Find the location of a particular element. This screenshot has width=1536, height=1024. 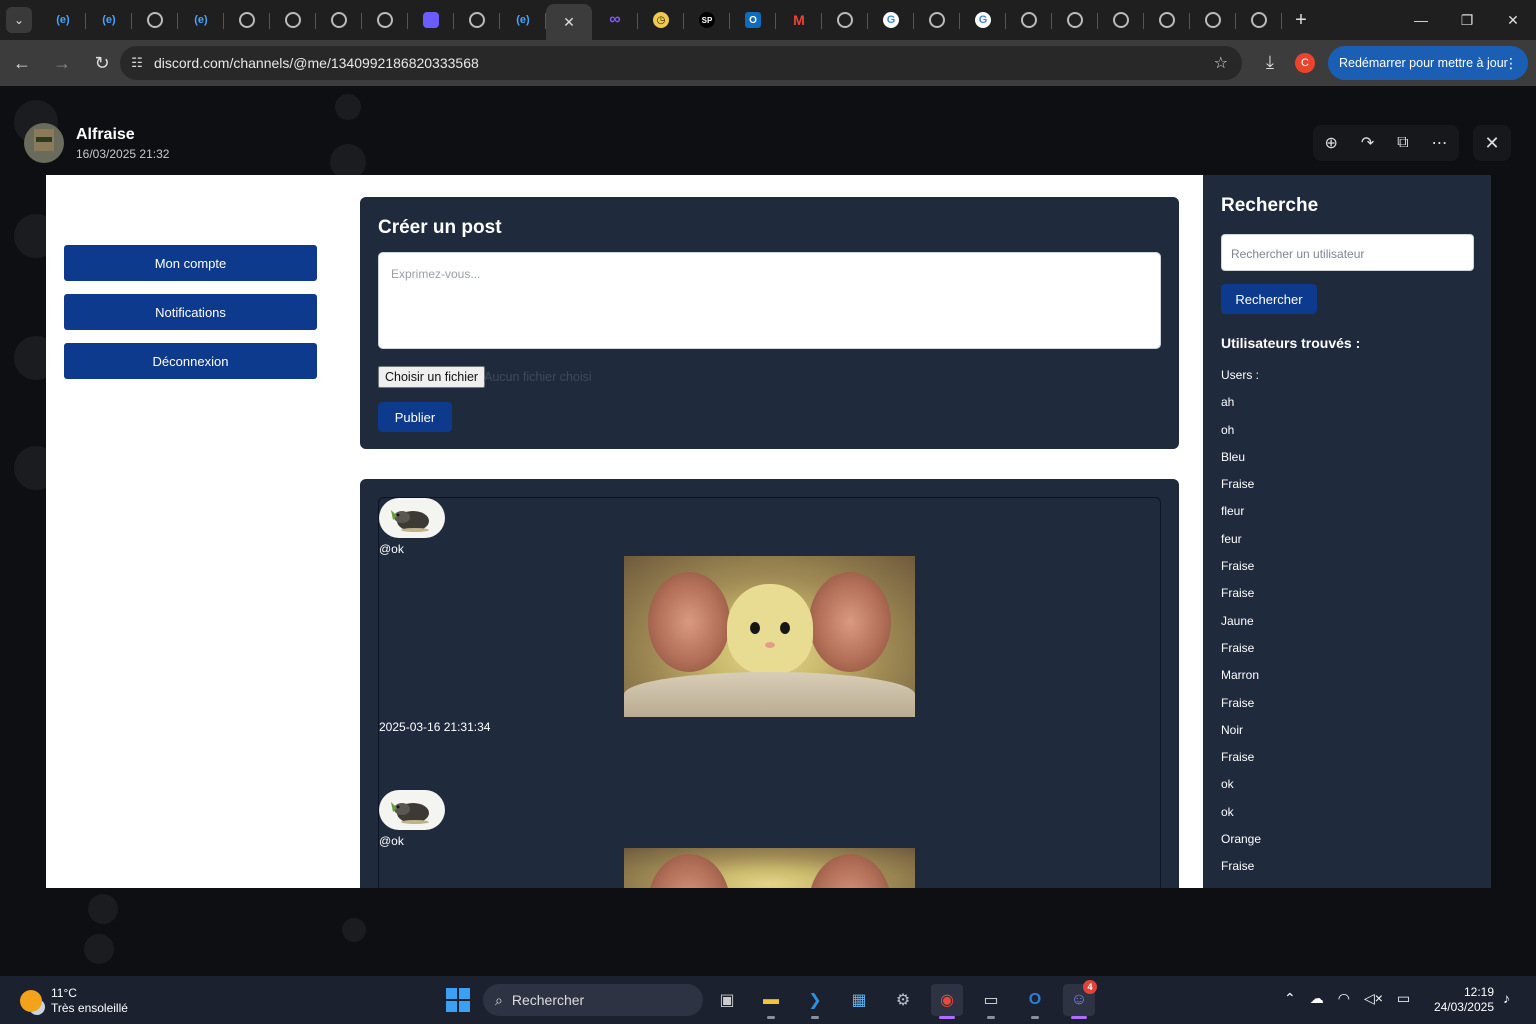

cloud-icon: ☁ is located at coordinates (1317, 998).